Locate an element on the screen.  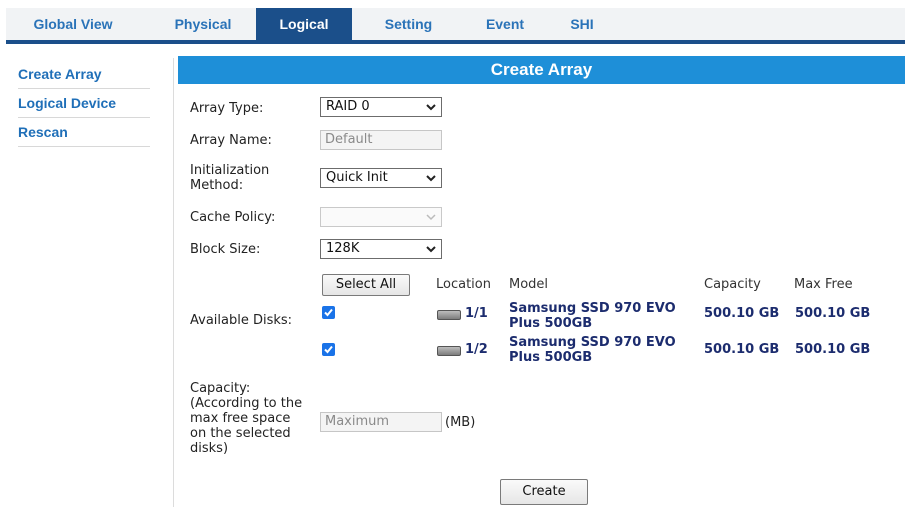
create-button: Create is located at coordinates (544, 492).